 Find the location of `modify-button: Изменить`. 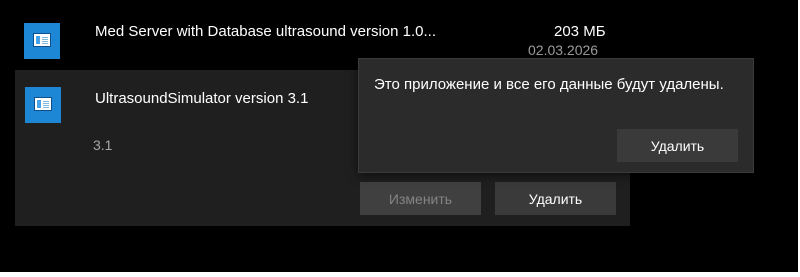

modify-button: Изменить is located at coordinates (420, 198).